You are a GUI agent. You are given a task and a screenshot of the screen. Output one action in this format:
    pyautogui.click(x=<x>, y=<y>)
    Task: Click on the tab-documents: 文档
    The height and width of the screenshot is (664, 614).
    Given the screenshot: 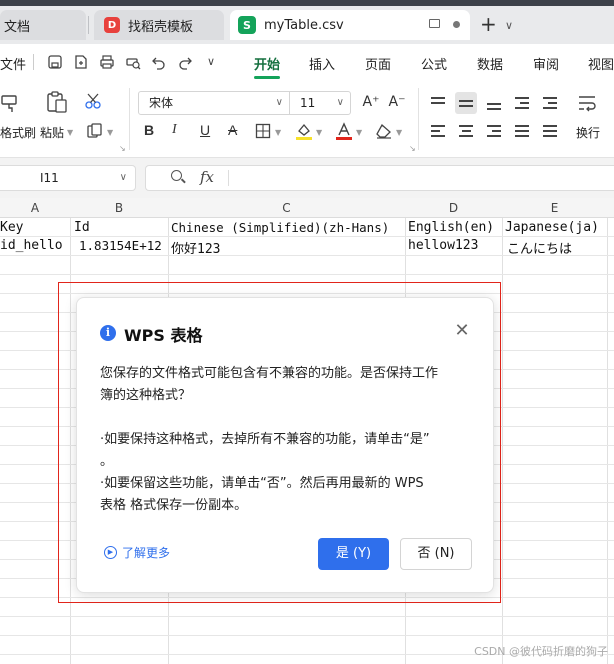 What is the action you would take?
    pyautogui.click(x=43, y=25)
    